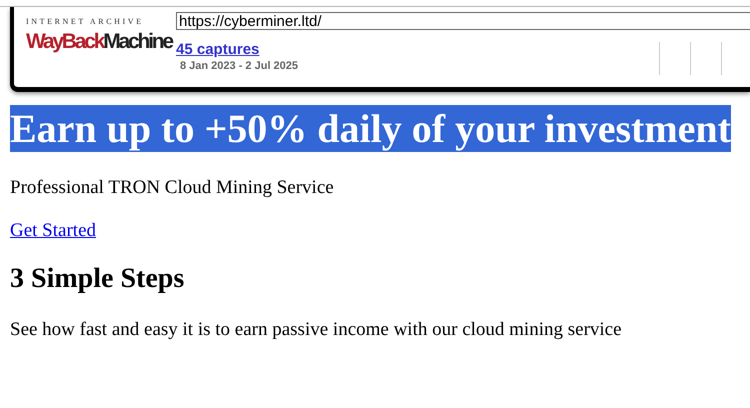 The height and width of the screenshot is (408, 750). Describe the element at coordinates (85, 21) in the screenshot. I see `logo-caption: INTERNET ARCHIVE` at that location.